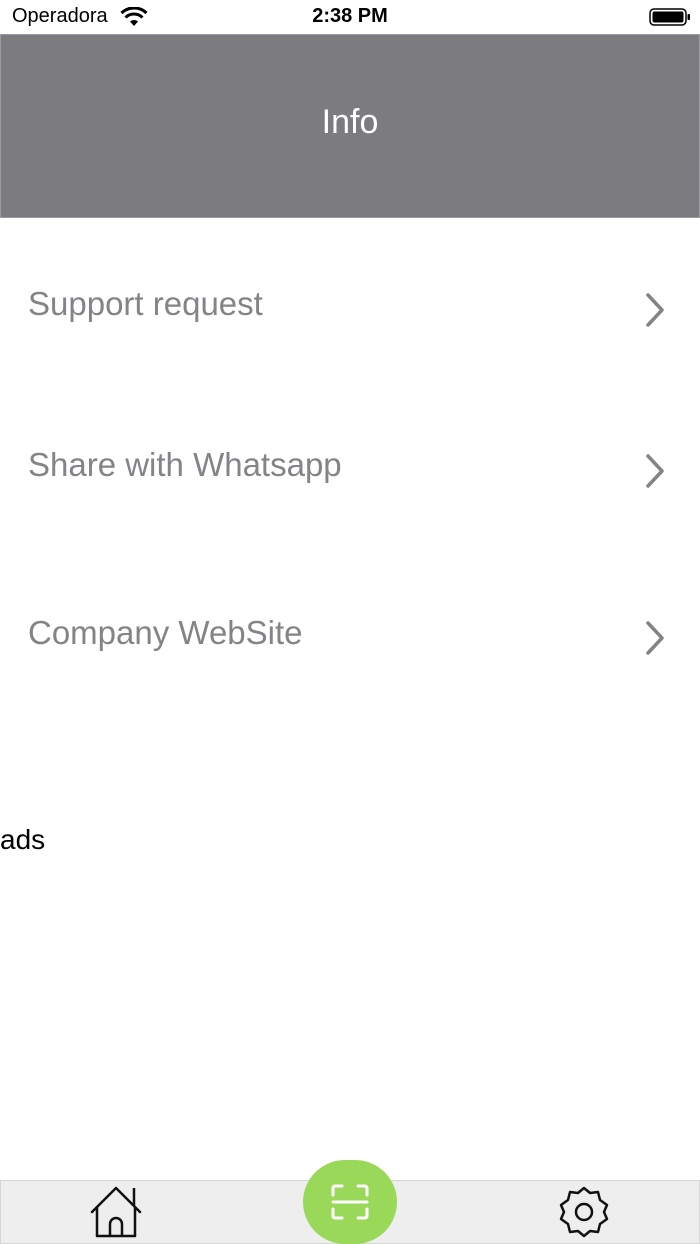 The image size is (700, 1244). Describe the element at coordinates (116, 1212) in the screenshot. I see `home-icon` at that location.